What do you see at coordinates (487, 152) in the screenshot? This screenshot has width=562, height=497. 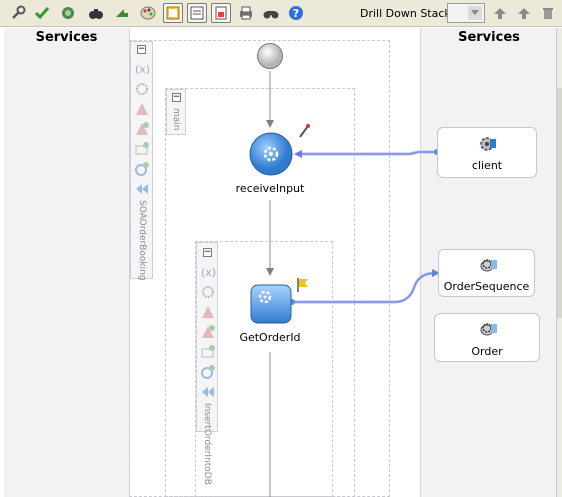 I see `service-card-client: client` at bounding box center [487, 152].